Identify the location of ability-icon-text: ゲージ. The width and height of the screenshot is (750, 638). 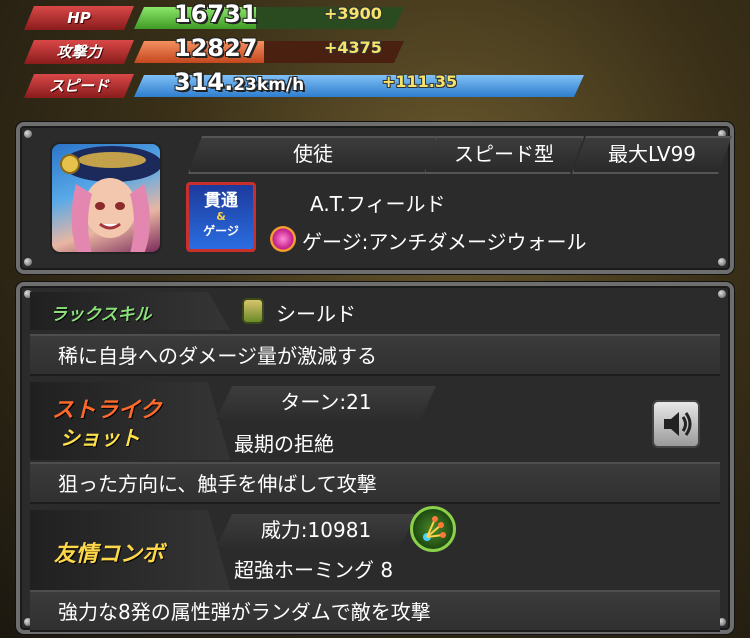
(221, 231).